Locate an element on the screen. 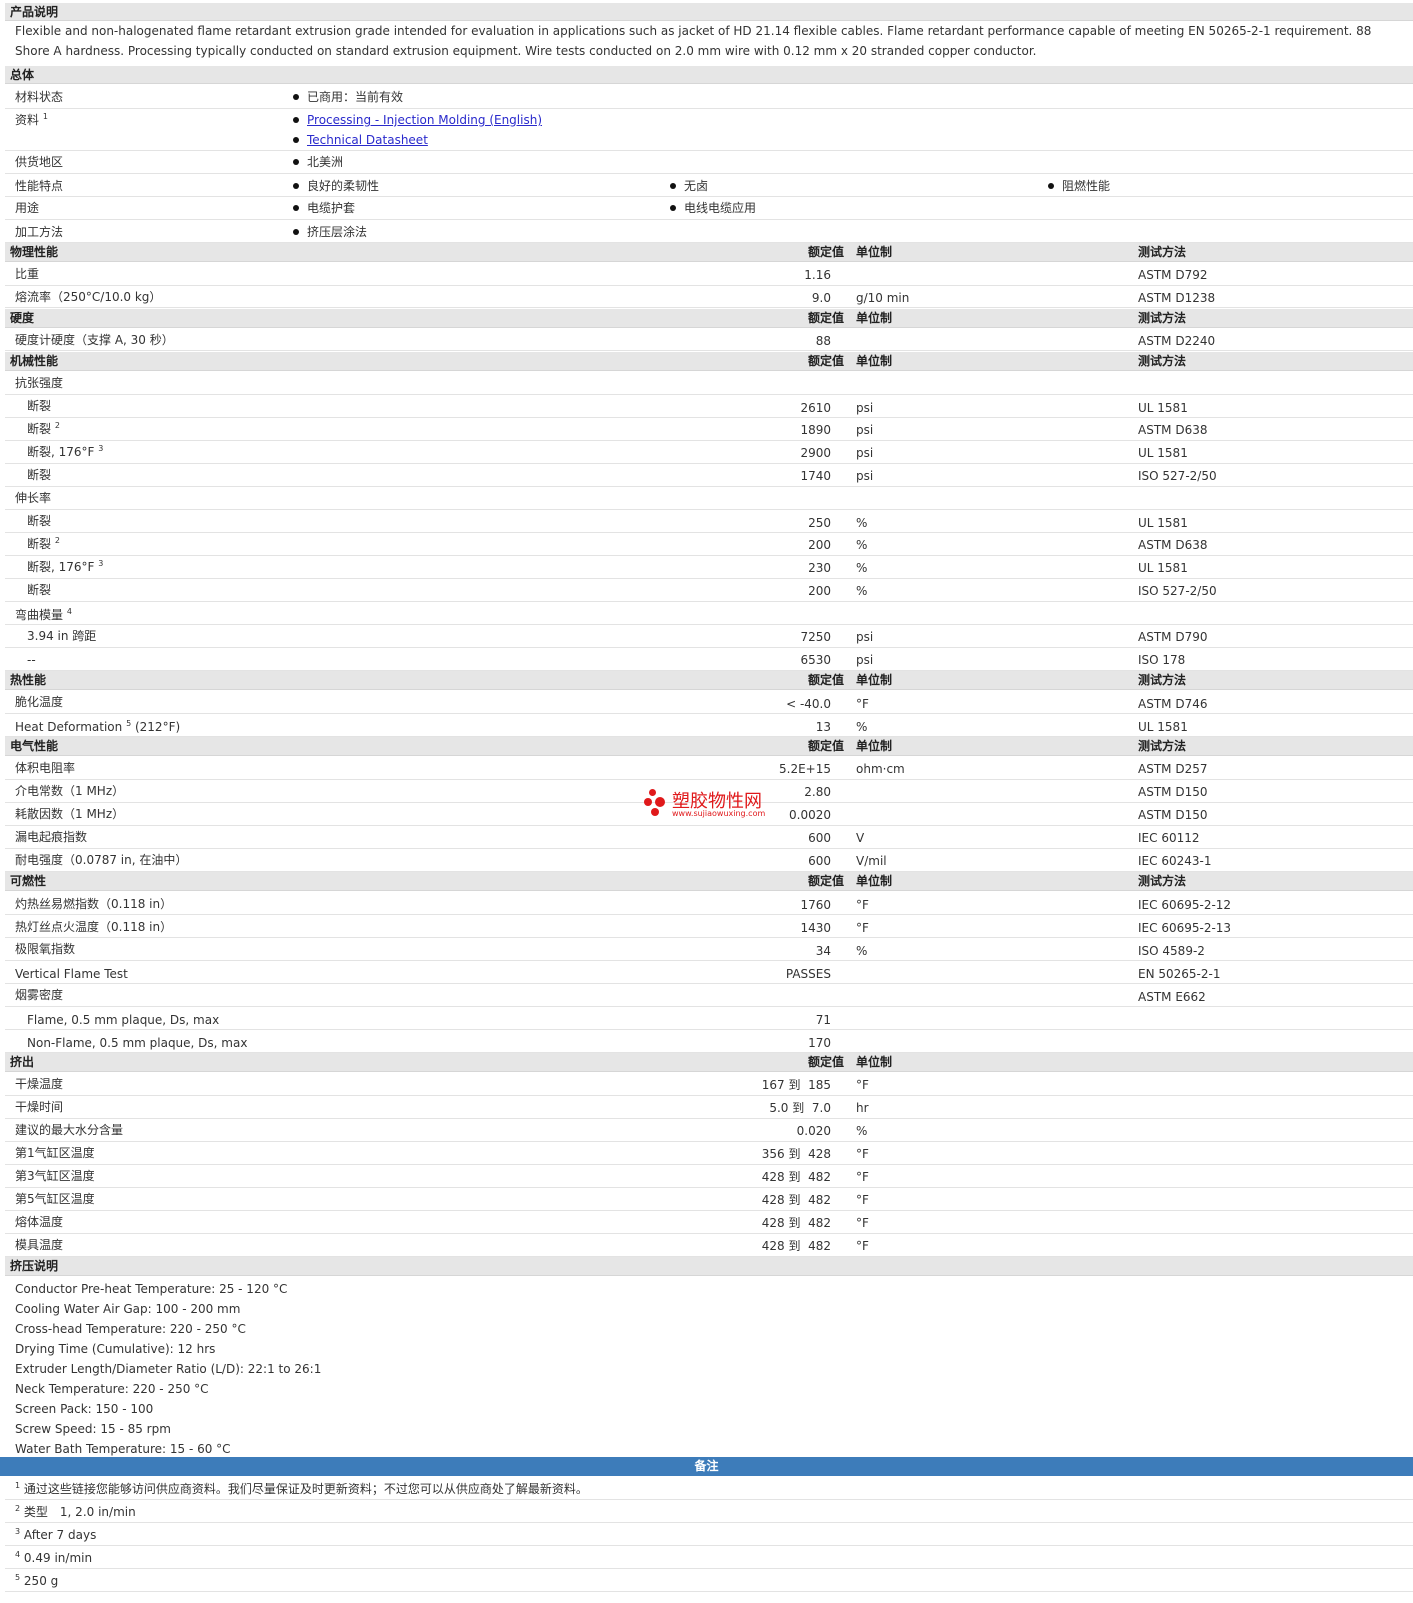 This screenshot has height=1603, width=1413. prop-test: ASTM D1238 is located at coordinates (1177, 298).